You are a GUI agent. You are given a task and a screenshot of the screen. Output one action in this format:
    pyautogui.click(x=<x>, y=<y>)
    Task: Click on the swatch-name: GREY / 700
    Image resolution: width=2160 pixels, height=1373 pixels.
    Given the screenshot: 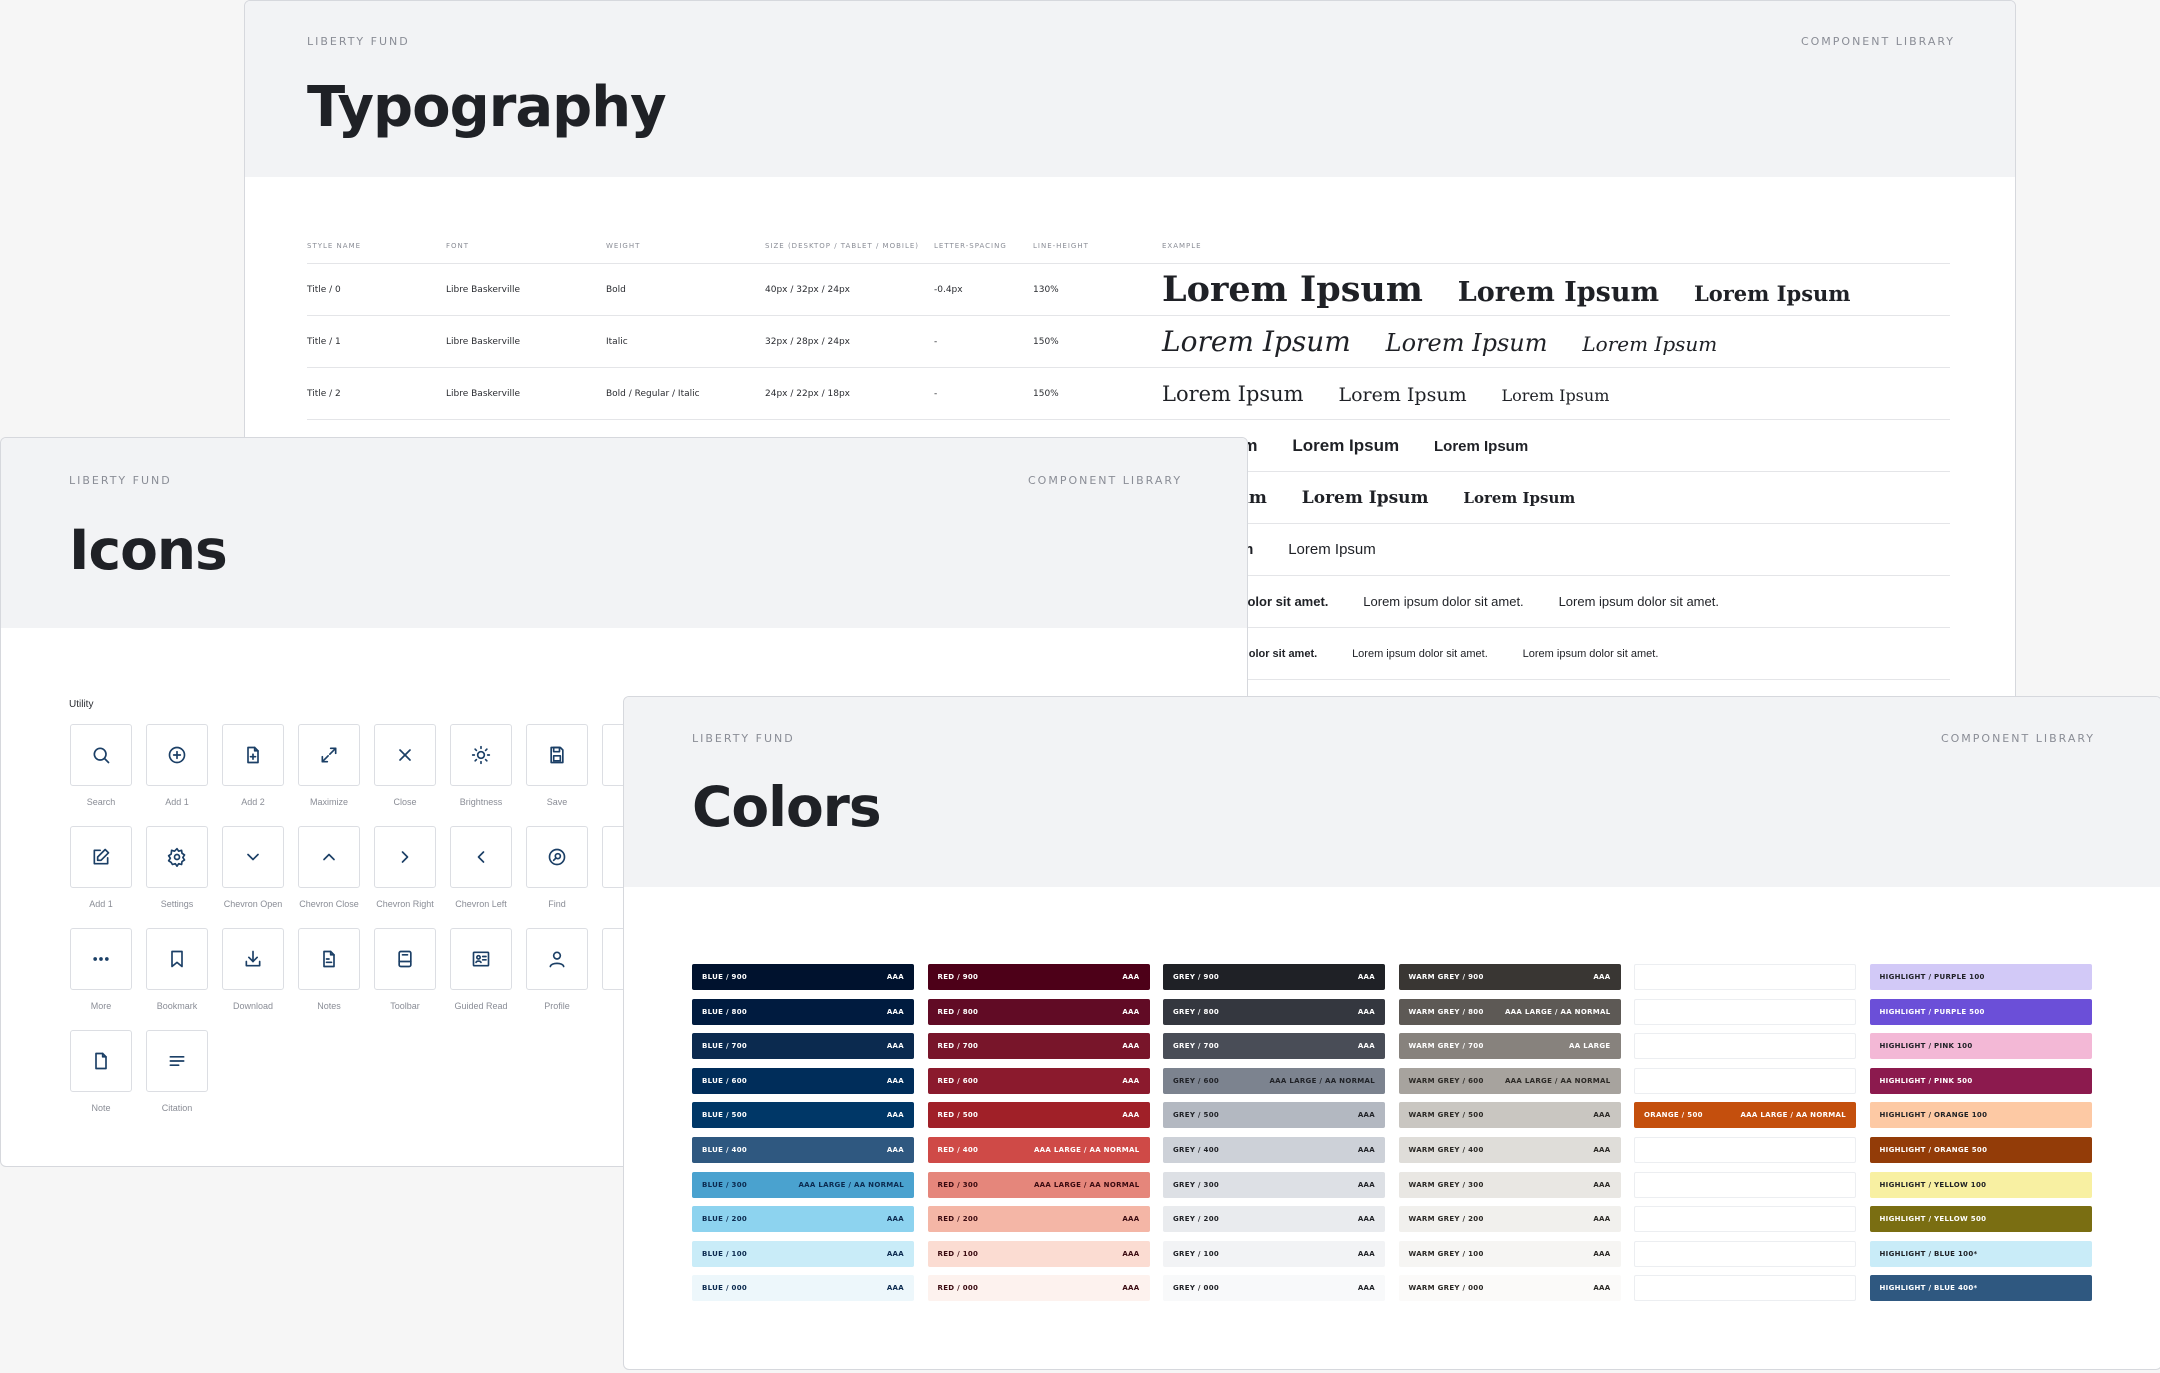 What is the action you would take?
    pyautogui.click(x=1196, y=1046)
    